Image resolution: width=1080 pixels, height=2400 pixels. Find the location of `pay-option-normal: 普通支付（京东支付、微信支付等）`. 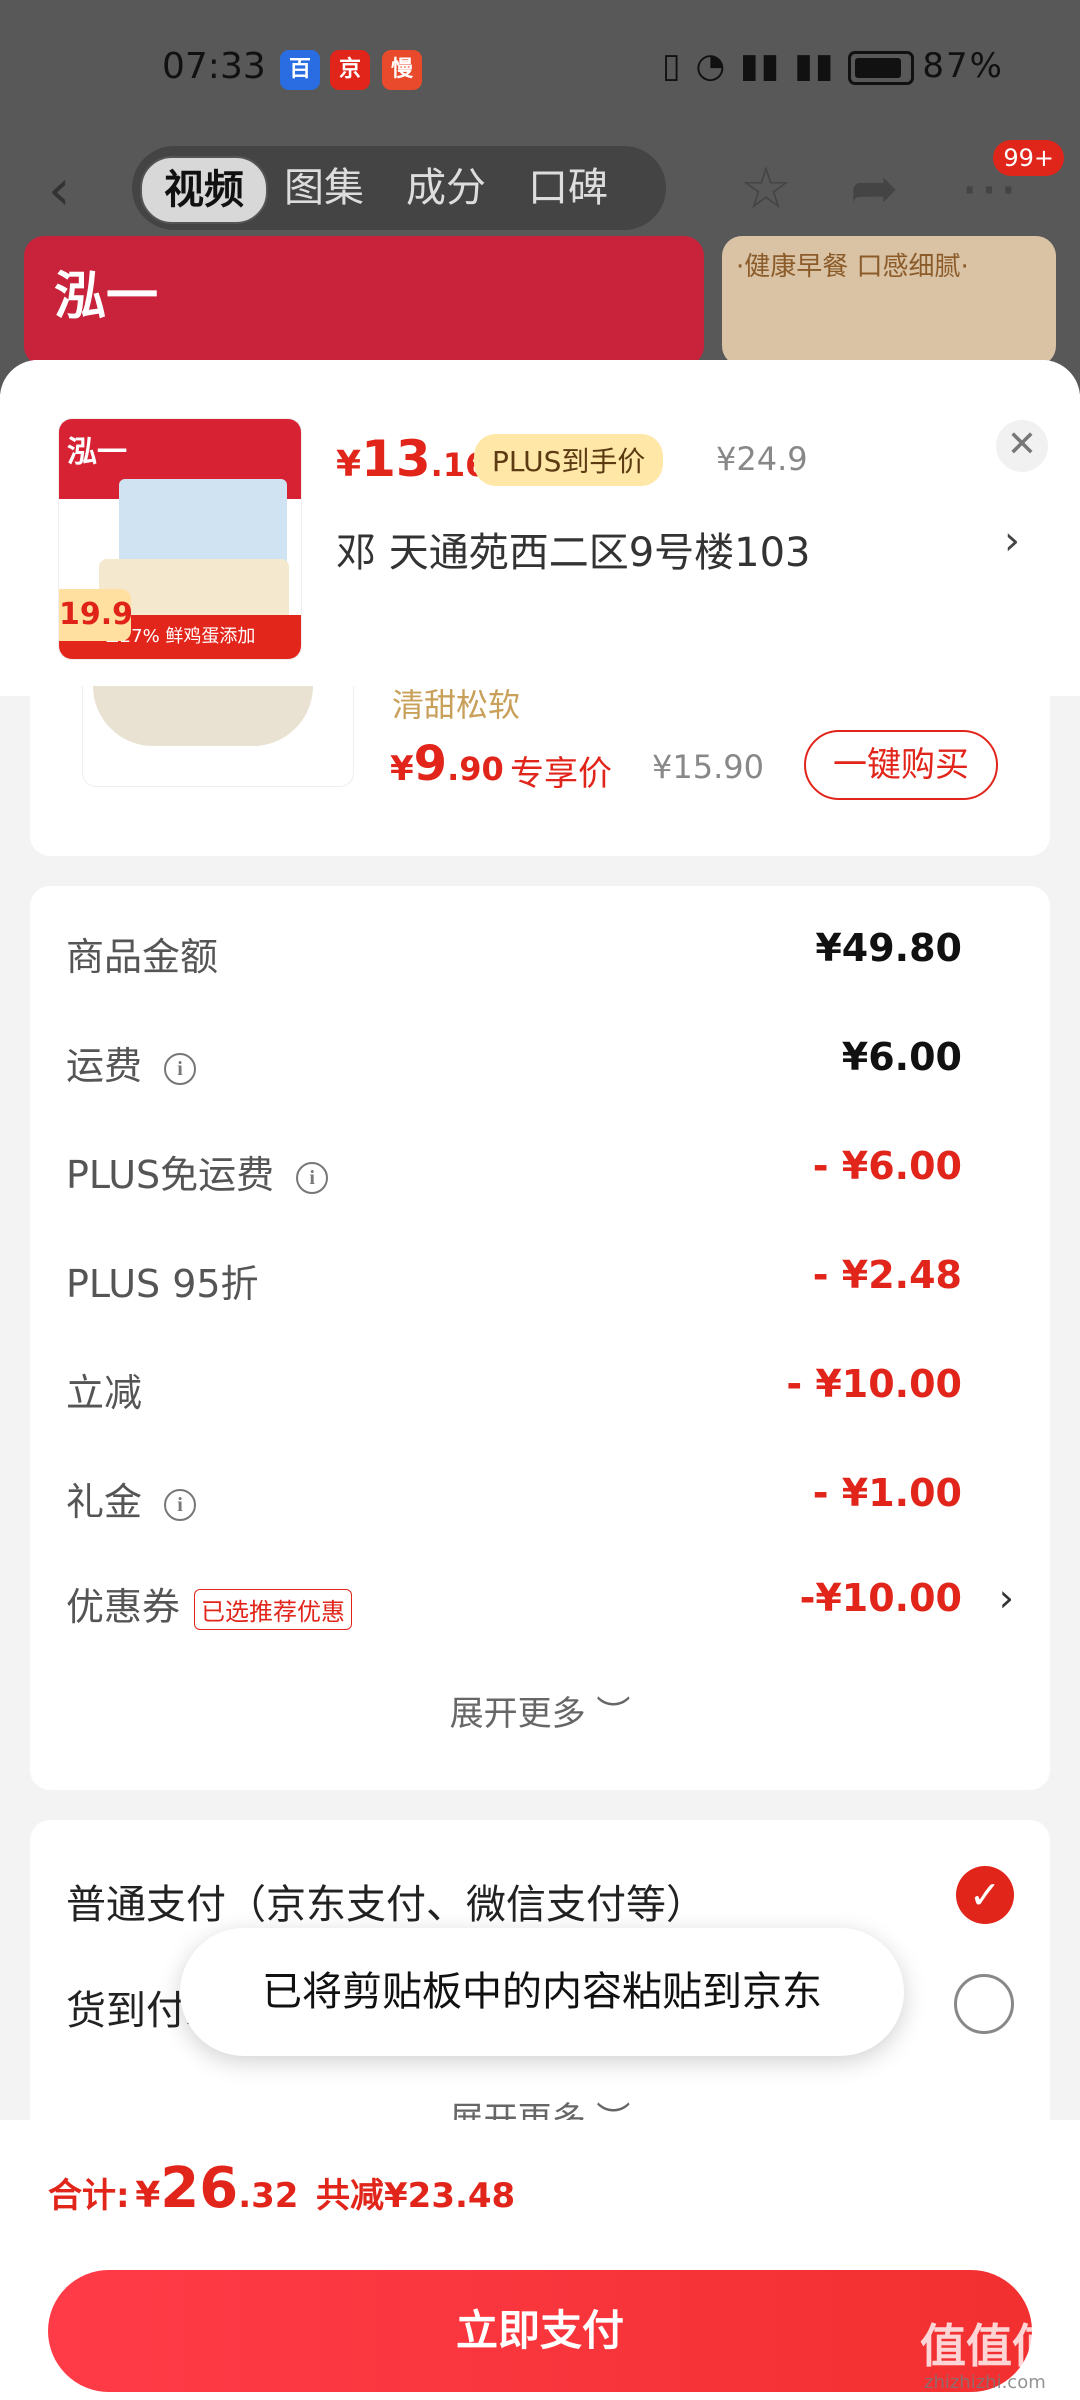

pay-option-normal: 普通支付（京东支付、微信支付等） is located at coordinates (386, 1901).